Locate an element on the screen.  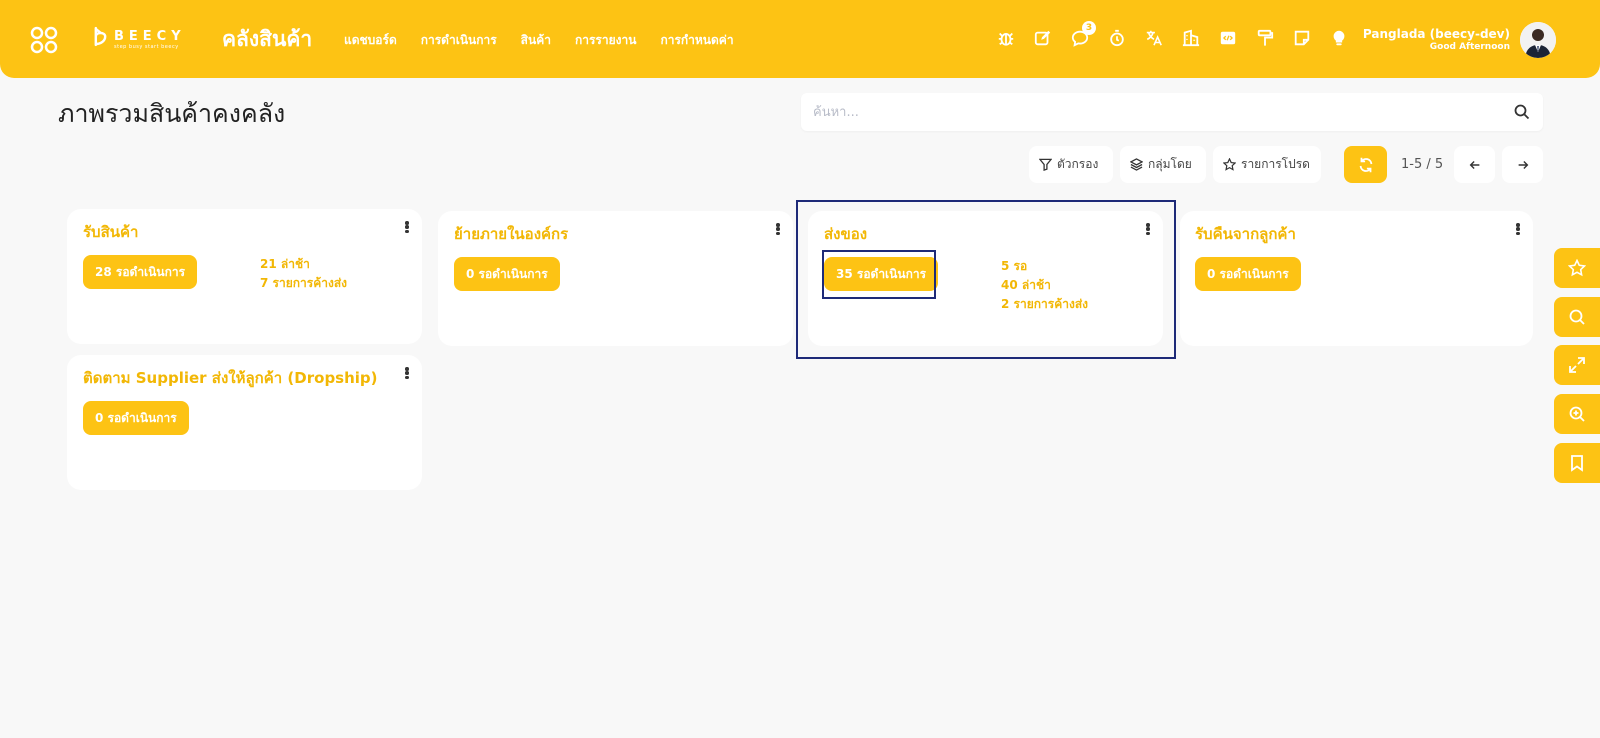
filter-icon is located at coordinates (1045, 164).